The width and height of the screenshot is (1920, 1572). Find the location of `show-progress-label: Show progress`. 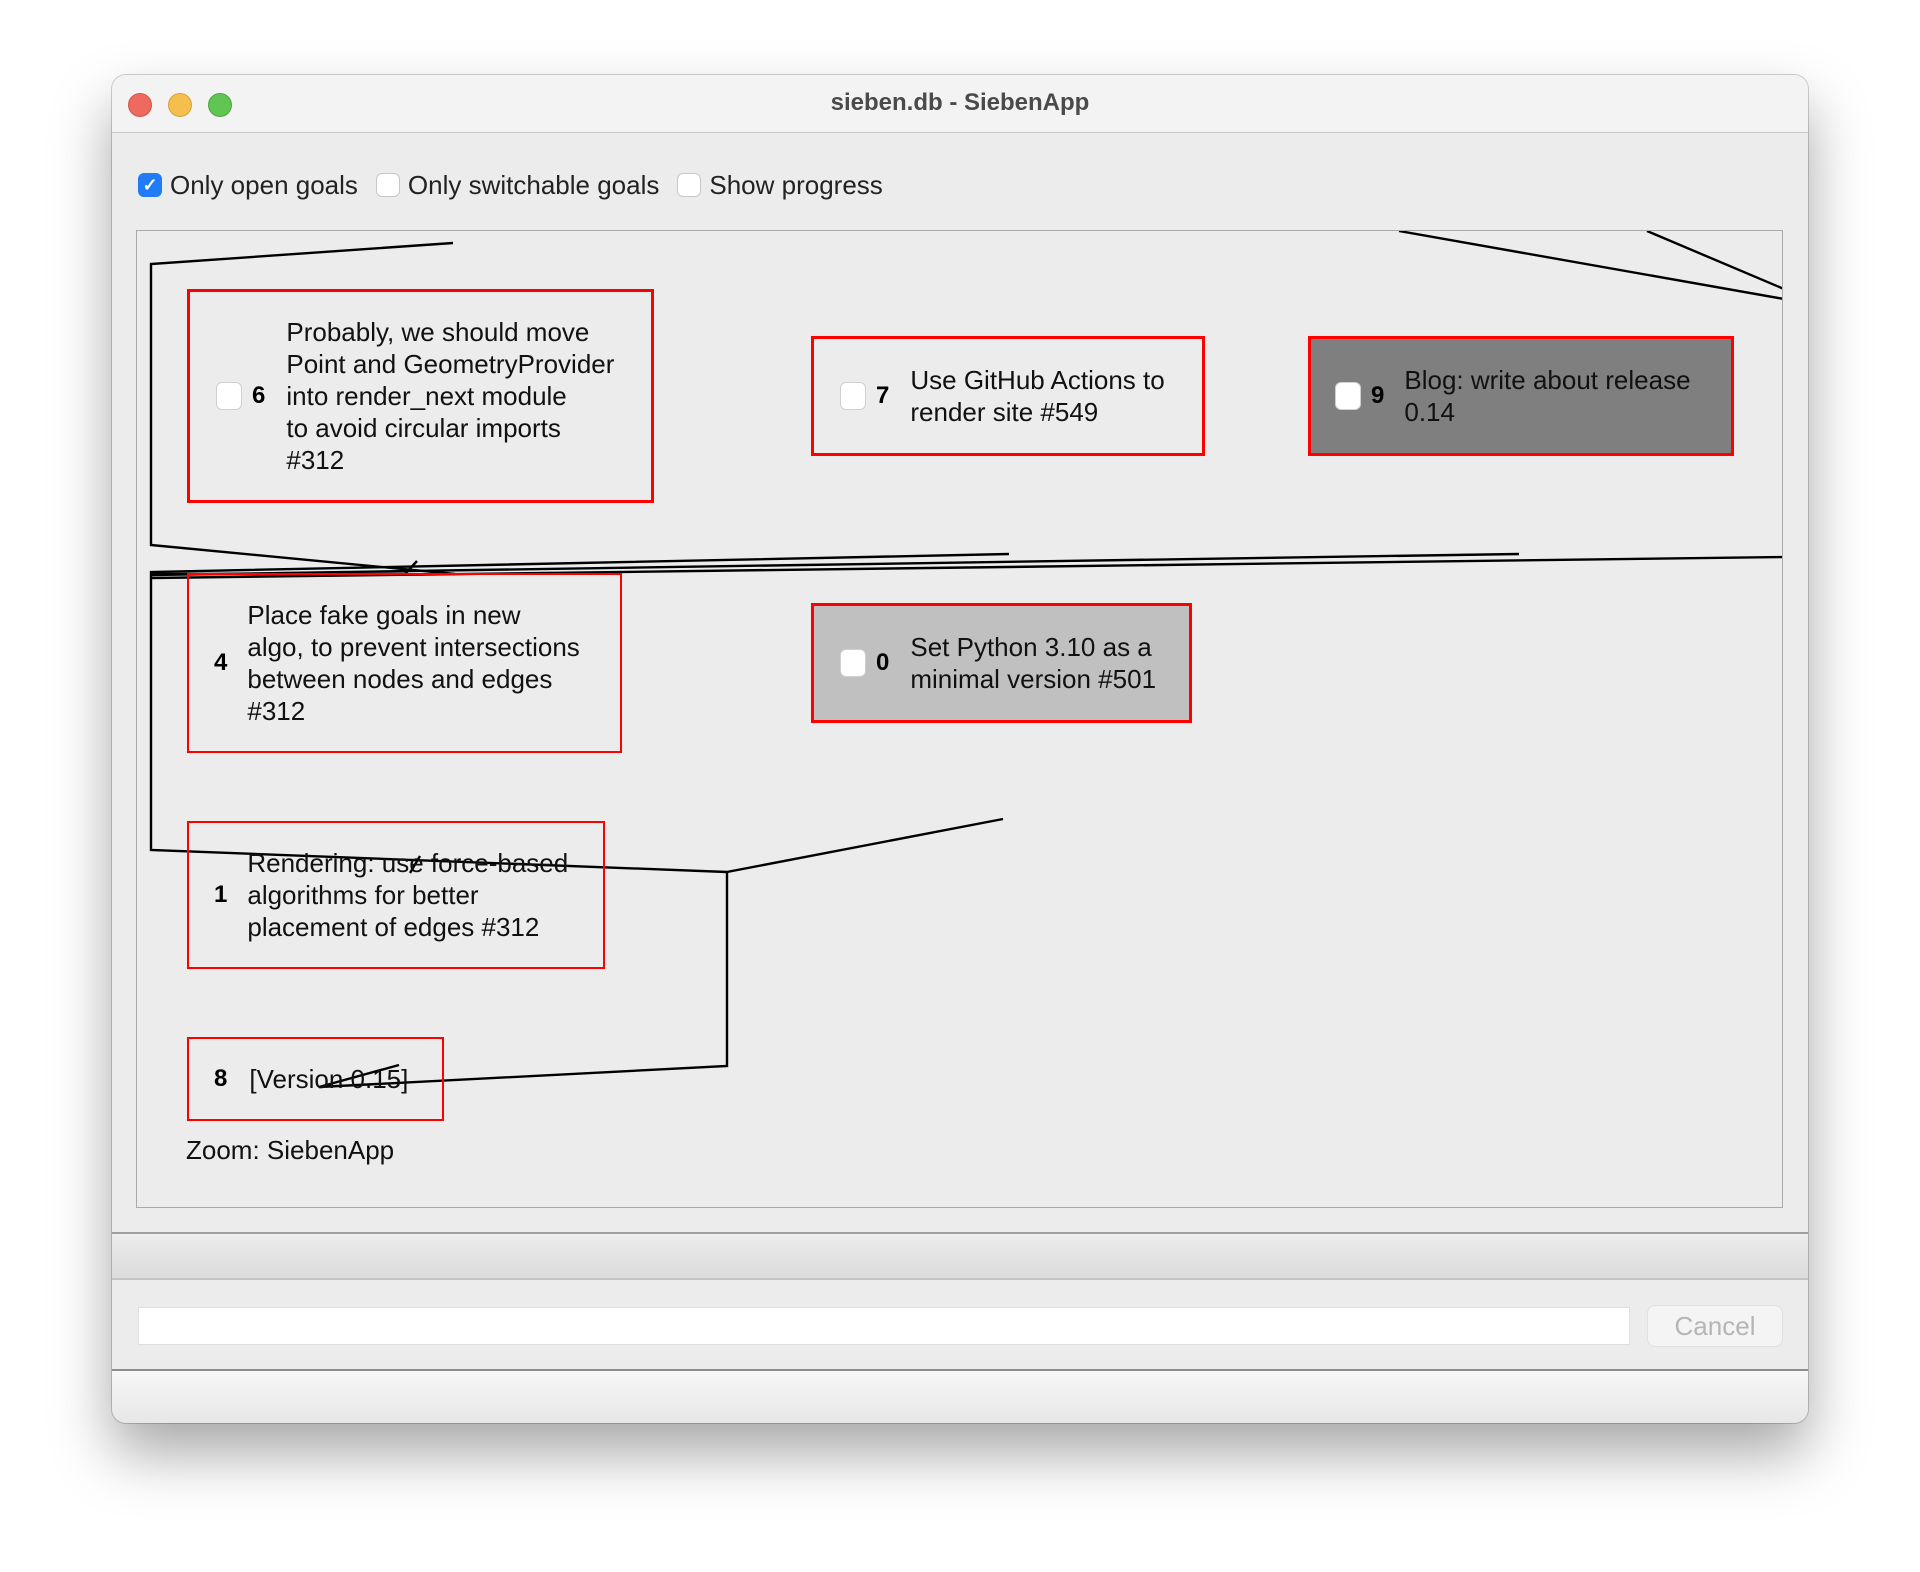

show-progress-label: Show progress is located at coordinates (796, 184).